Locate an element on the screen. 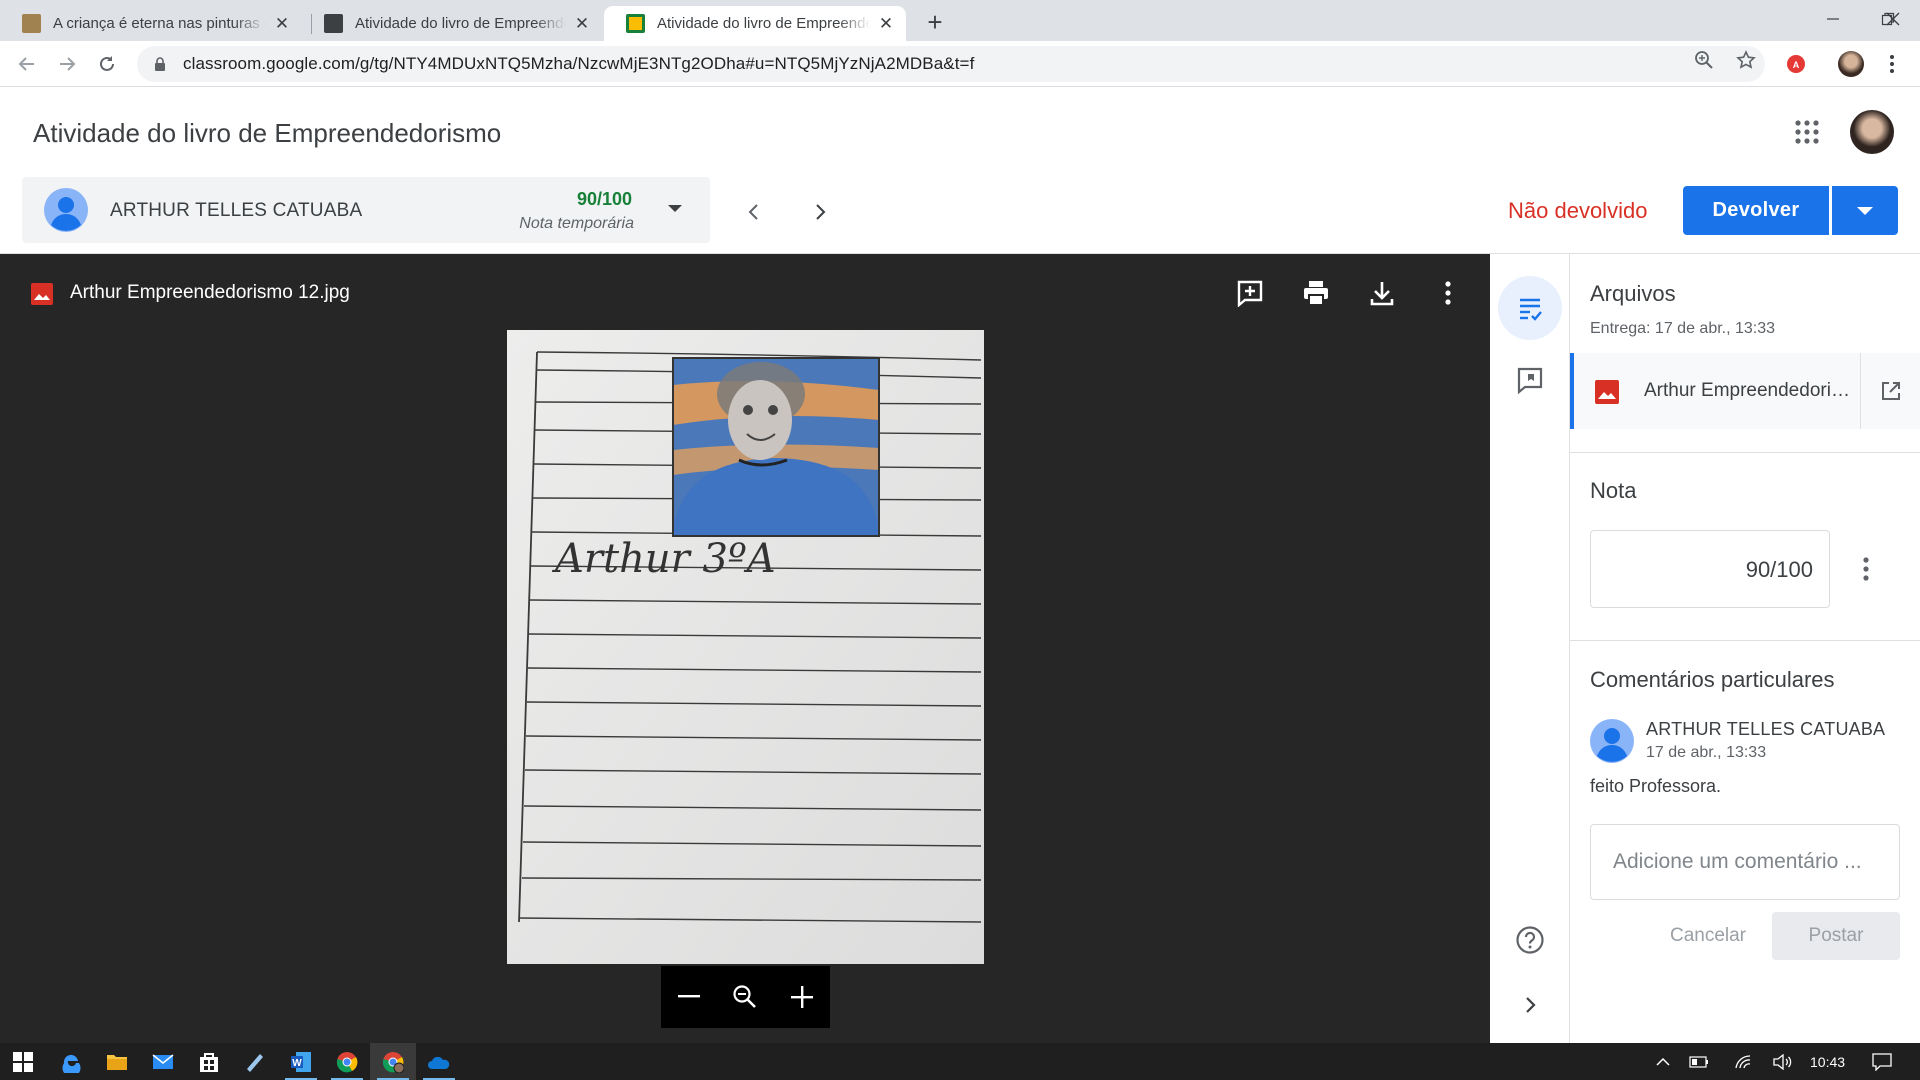 This screenshot has width=1920, height=1080. open-in-new-icon is located at coordinates (1890, 391).